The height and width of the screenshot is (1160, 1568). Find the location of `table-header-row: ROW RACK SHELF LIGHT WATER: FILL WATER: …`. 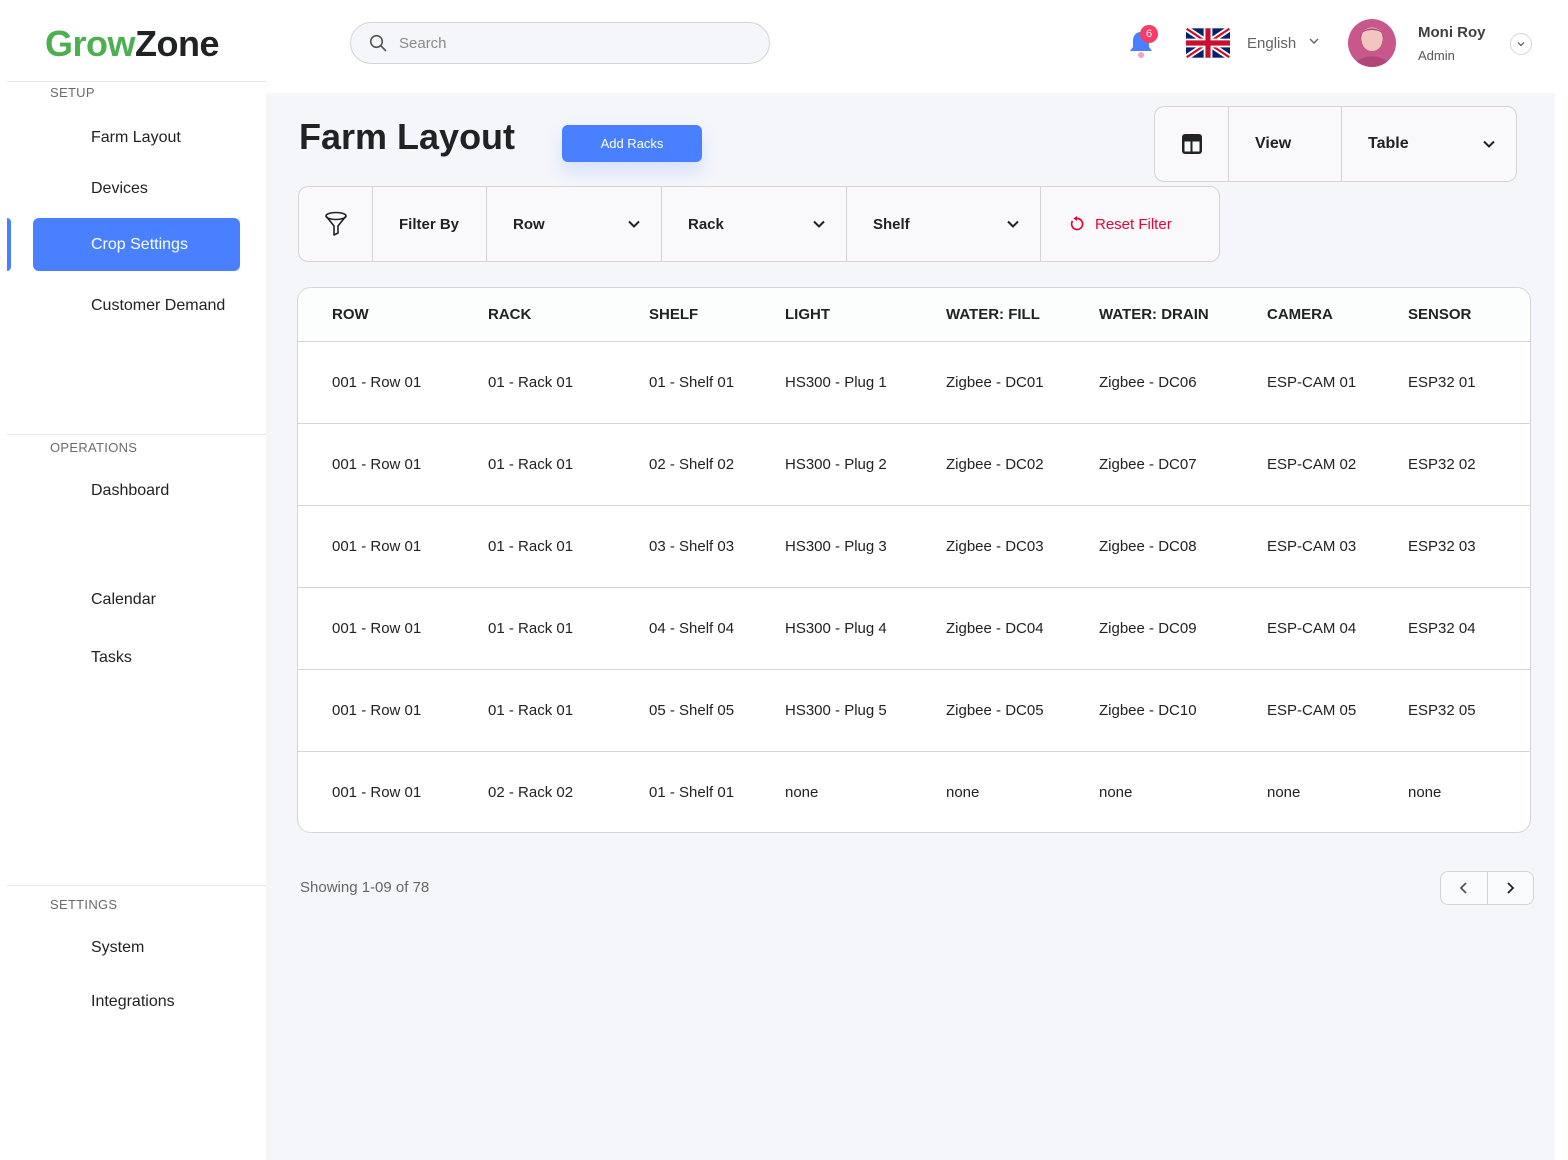

table-header-row: ROW RACK SHELF LIGHT WATER: FILL WATER: … is located at coordinates (914, 315).